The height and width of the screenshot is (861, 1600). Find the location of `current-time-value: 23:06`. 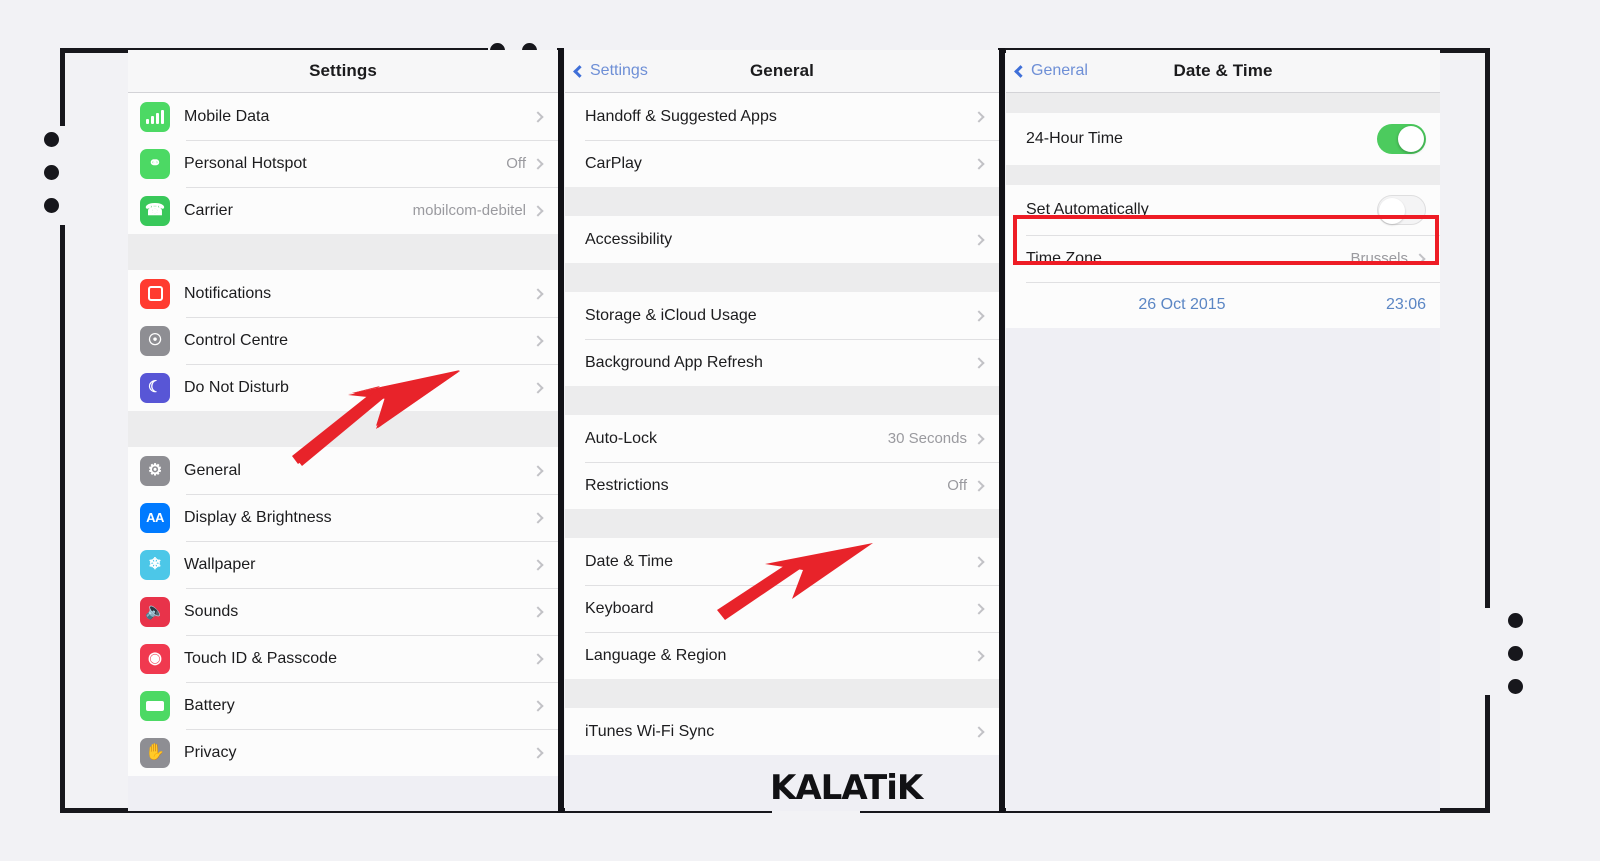

current-time-value: 23:06 is located at coordinates (1405, 304).